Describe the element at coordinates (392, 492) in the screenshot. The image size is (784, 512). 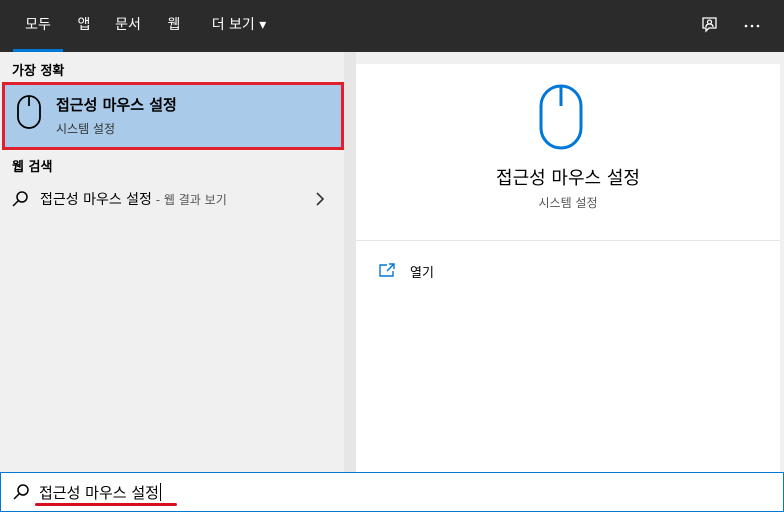
I see `search-bar: 접근성 마우스 설정` at that location.